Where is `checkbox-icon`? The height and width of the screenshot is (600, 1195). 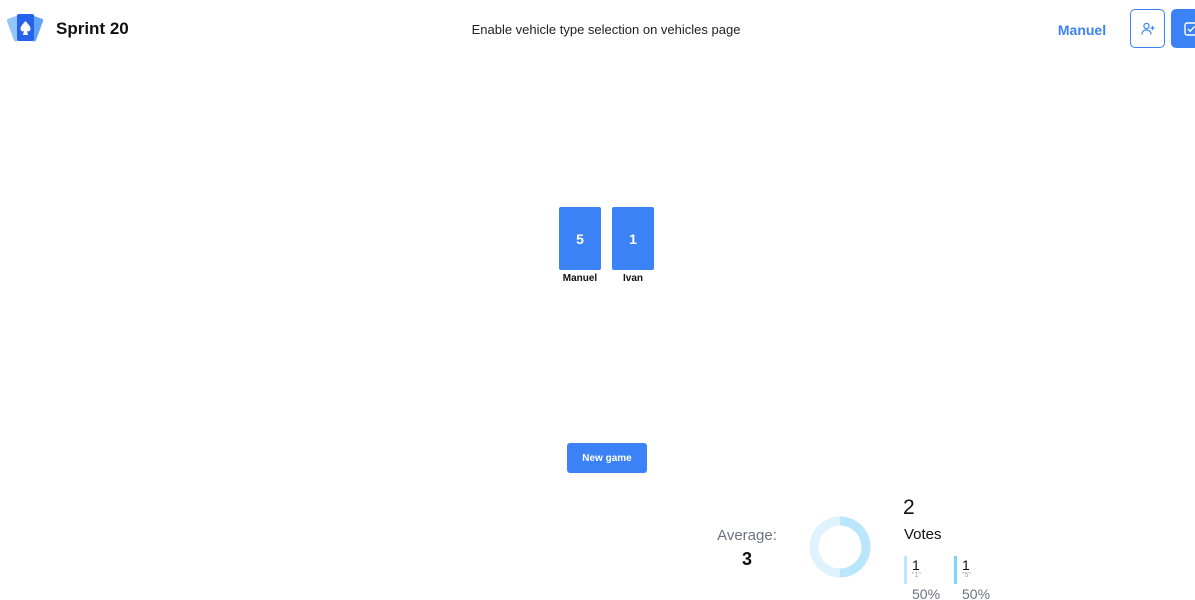 checkbox-icon is located at coordinates (1189, 28).